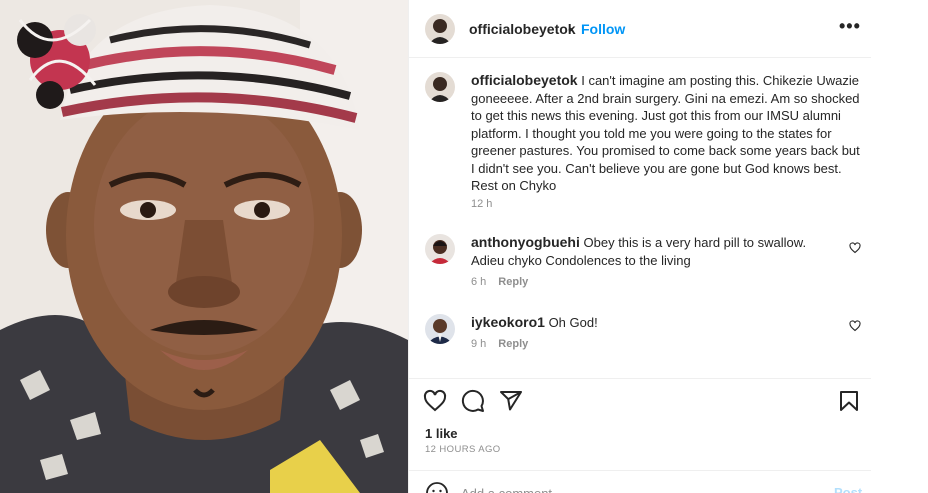 The image size is (928, 493). What do you see at coordinates (441, 433) in the screenshot?
I see `like-count: 1 like` at bounding box center [441, 433].